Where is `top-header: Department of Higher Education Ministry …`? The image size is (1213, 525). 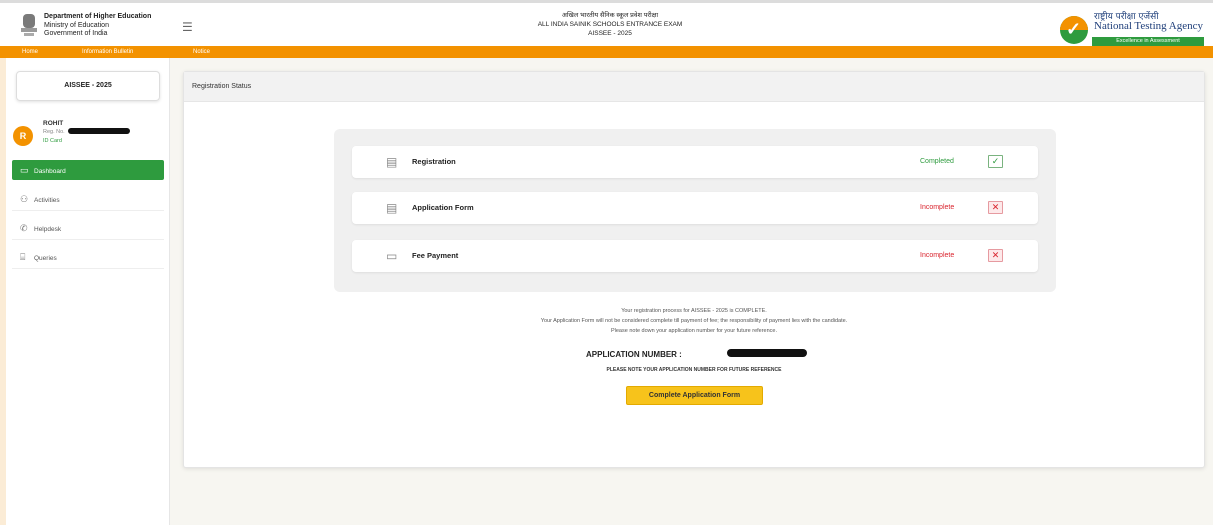 top-header: Department of Higher Education Ministry … is located at coordinates (606, 23).